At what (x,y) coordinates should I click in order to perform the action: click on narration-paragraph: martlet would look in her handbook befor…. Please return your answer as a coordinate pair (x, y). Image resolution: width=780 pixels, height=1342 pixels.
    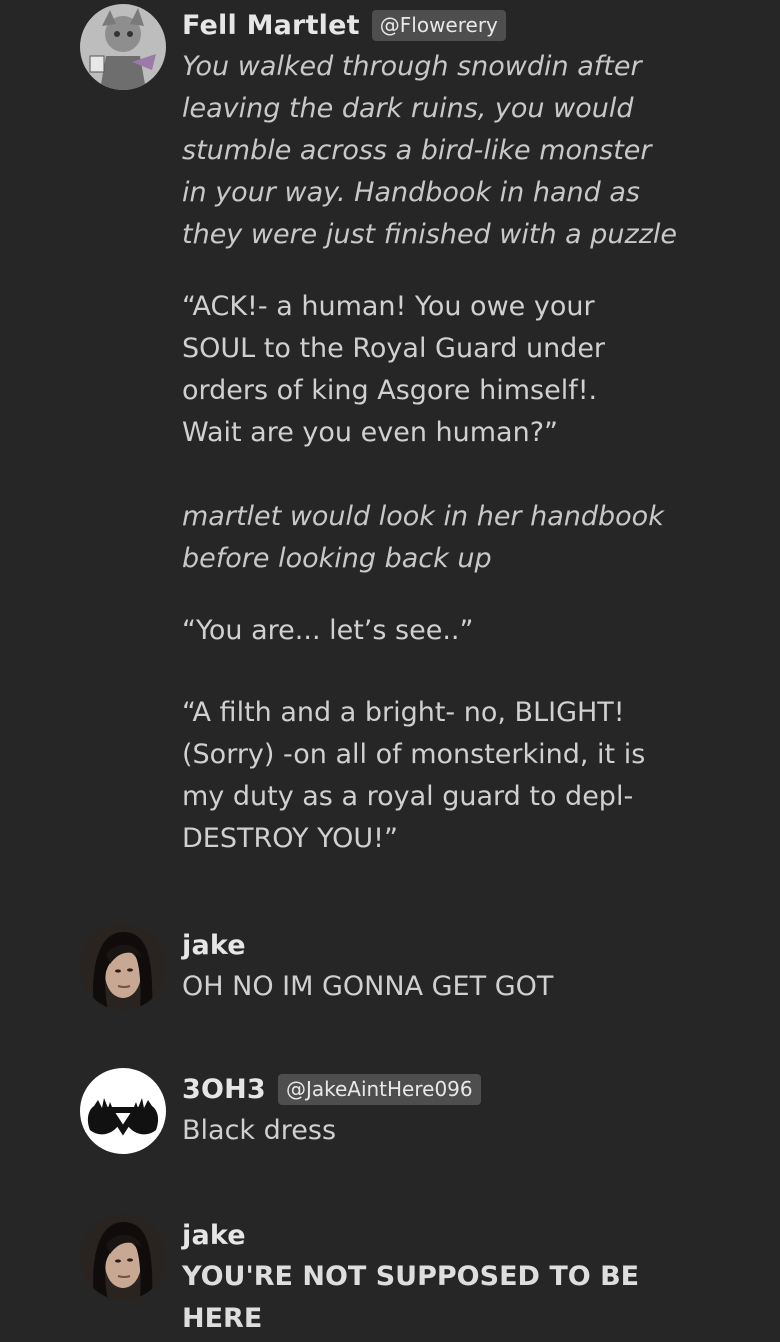
    Looking at the image, I should click on (472, 538).